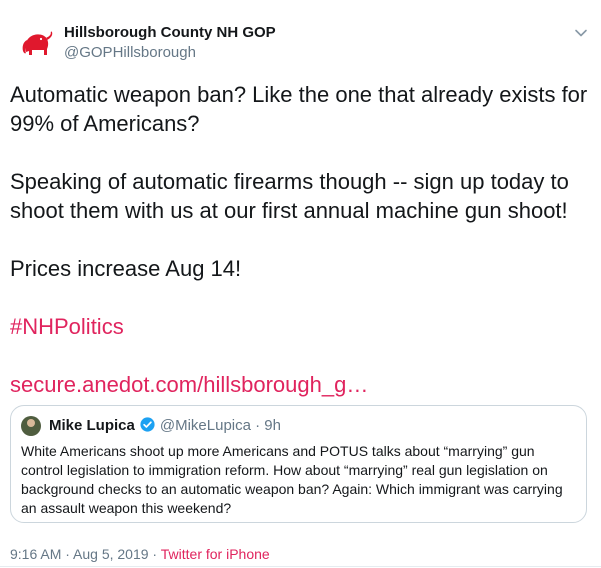  Describe the element at coordinates (215, 554) in the screenshot. I see `source-link: Twitter for iPhone` at that location.